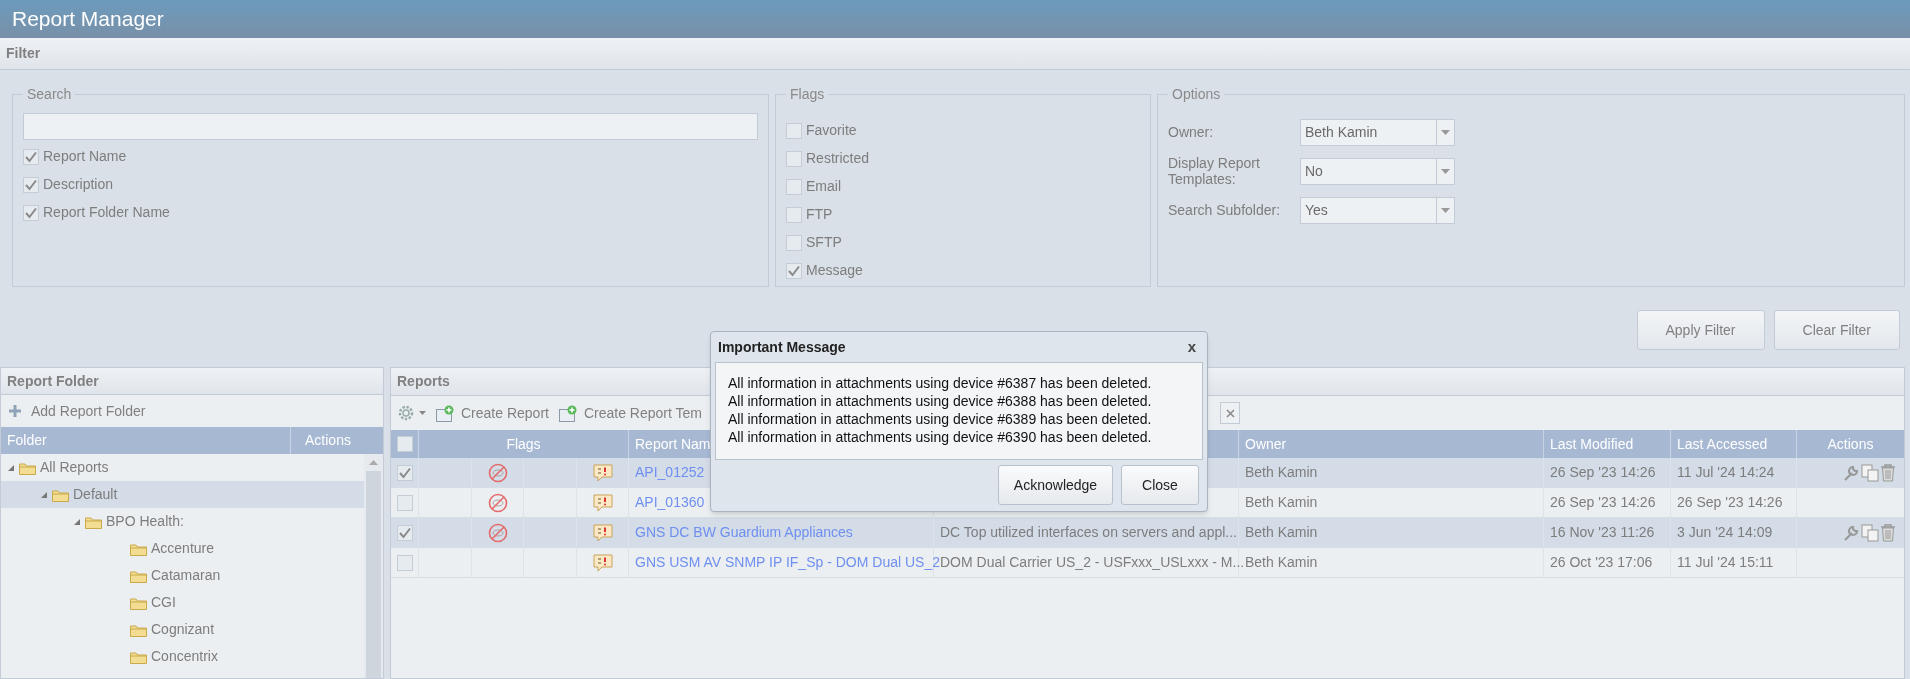 This screenshot has width=1910, height=679. I want to click on filter-title: Filter, so click(23, 53).